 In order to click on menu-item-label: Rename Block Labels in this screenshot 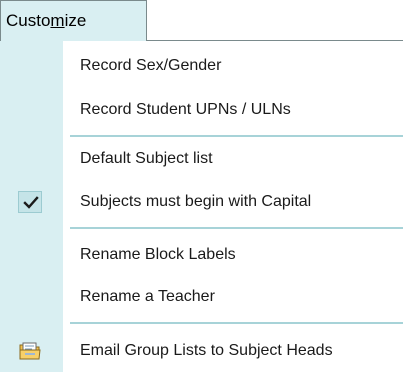, I will do `click(158, 254)`.